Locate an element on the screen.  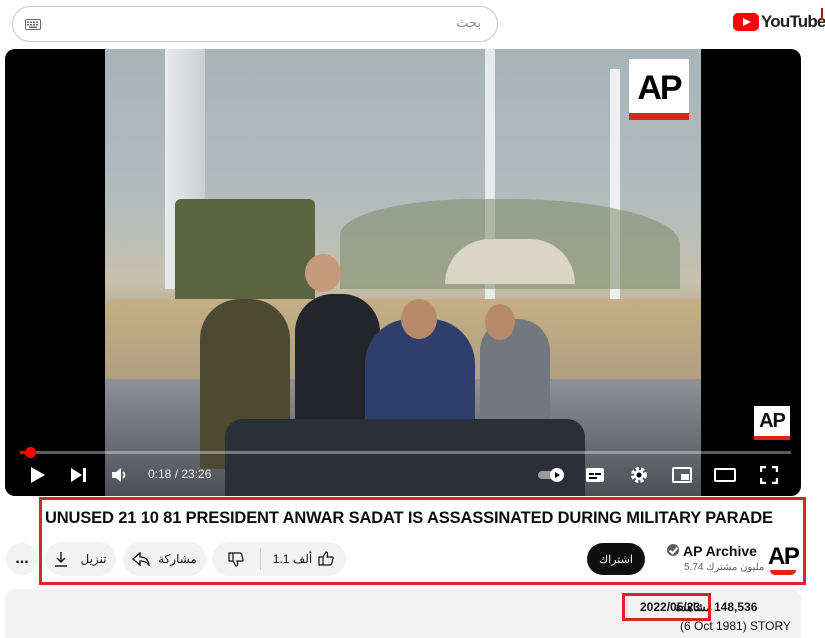
download-icon is located at coordinates (61, 559).